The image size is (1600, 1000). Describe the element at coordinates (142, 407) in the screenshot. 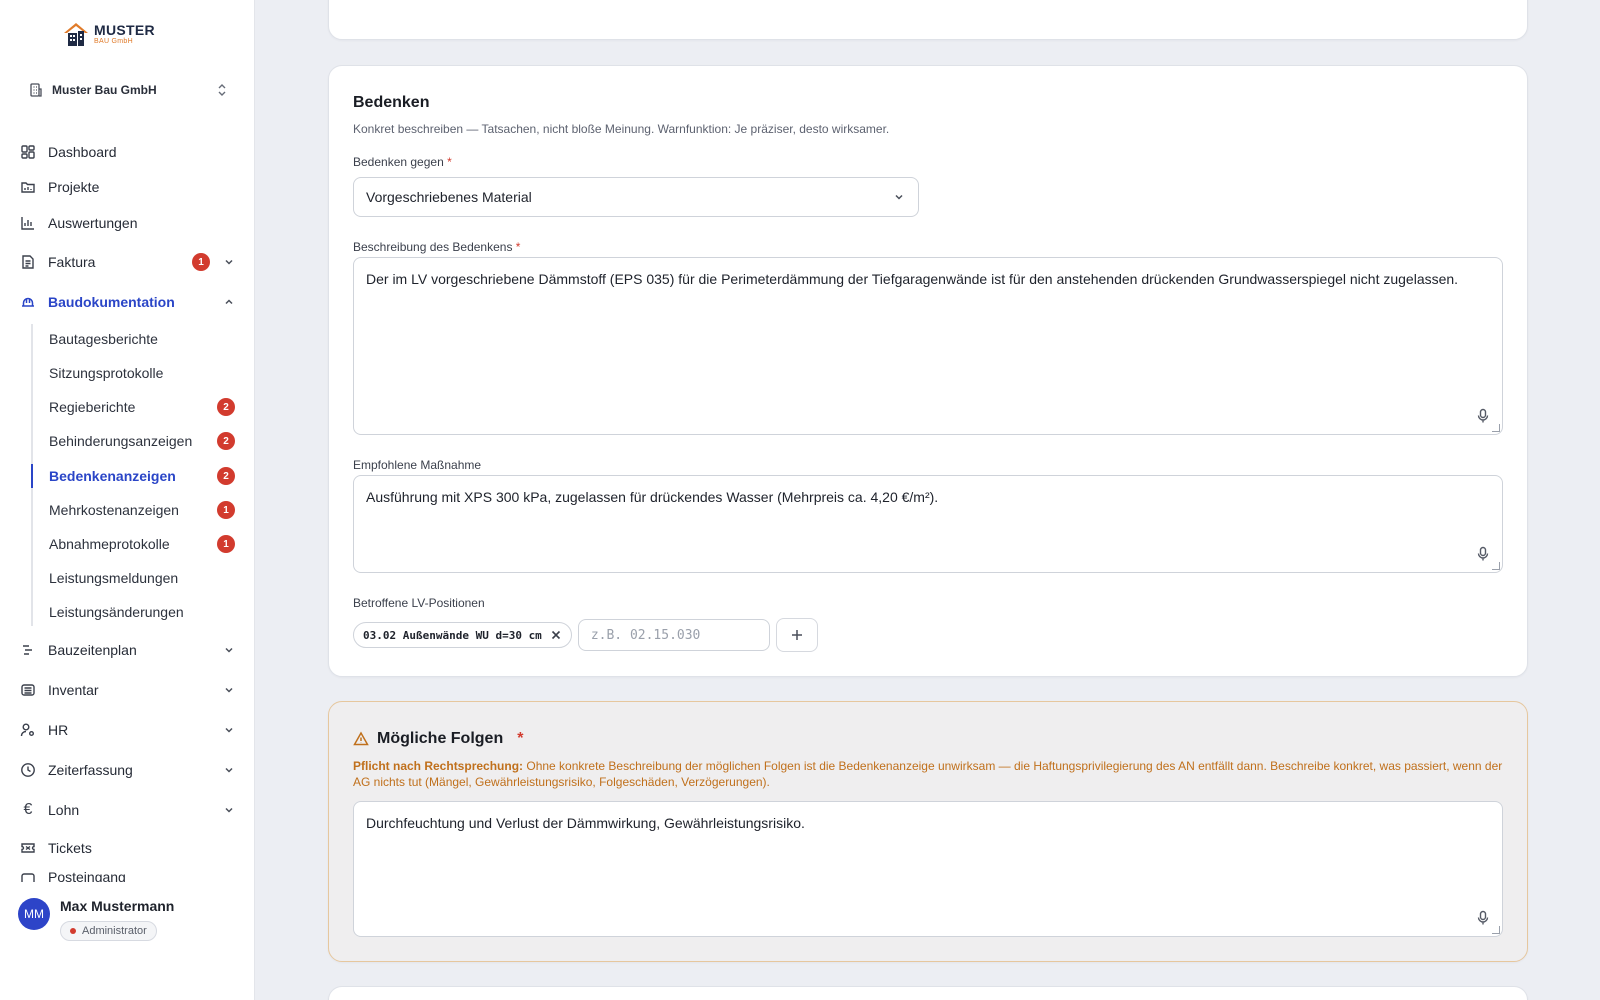

I see `sub-item-regieberichte: Regieberichte 2` at that location.